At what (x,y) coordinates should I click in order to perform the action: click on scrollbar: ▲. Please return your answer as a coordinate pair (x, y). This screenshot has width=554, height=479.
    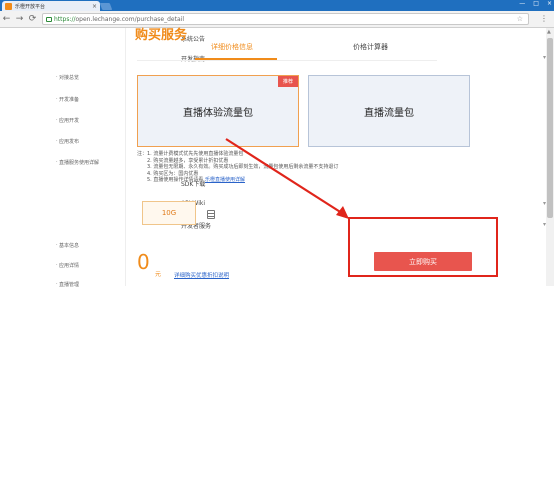
    Looking at the image, I should click on (550, 157).